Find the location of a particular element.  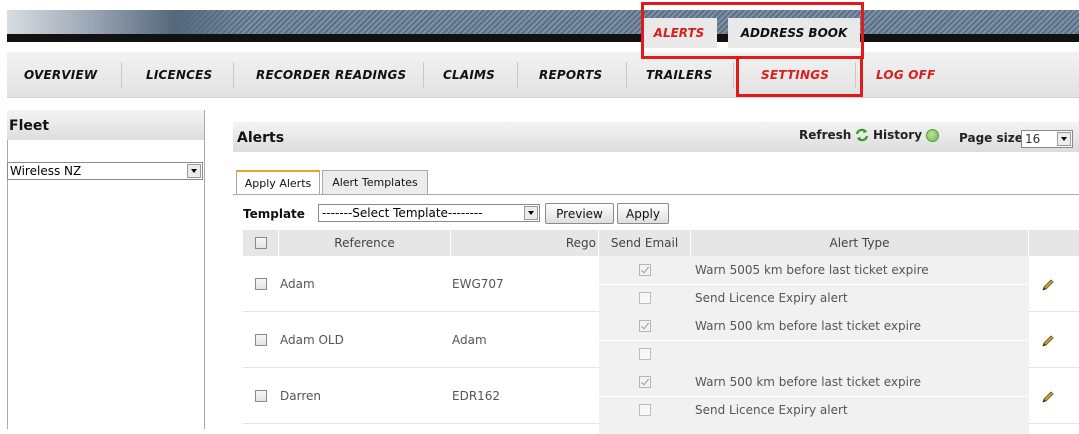

header-actions is located at coordinates (1054, 243).